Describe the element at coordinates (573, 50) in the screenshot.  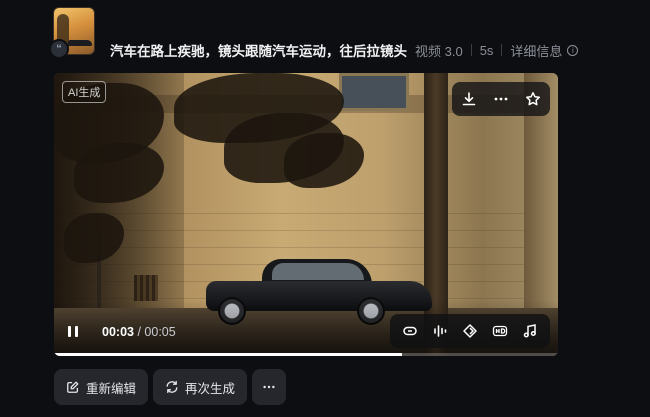
I see `info-icon: i` at that location.